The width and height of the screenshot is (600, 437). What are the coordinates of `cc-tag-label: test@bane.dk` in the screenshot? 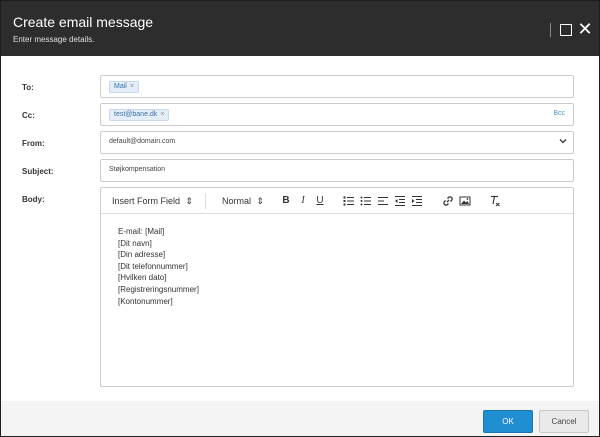 It's located at (136, 114).